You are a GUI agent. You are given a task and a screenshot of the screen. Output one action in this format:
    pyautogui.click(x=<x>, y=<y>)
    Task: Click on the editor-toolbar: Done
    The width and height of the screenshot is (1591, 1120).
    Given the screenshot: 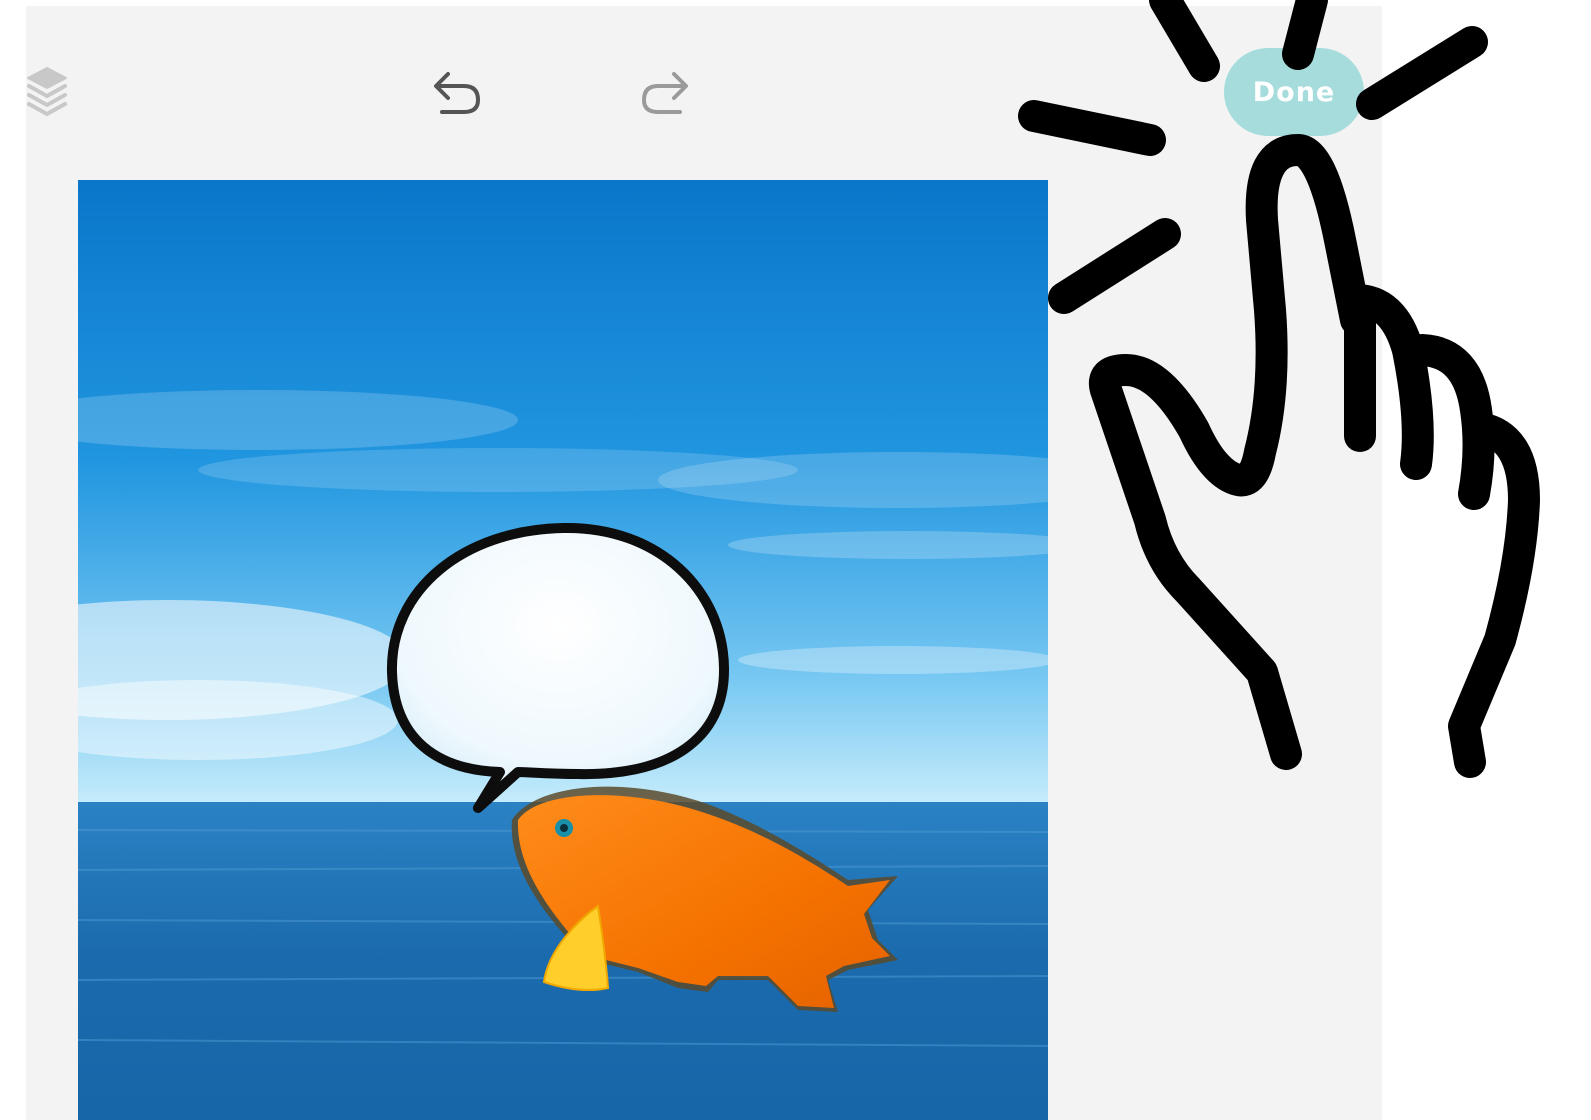 What is the action you would take?
    pyautogui.click(x=704, y=91)
    